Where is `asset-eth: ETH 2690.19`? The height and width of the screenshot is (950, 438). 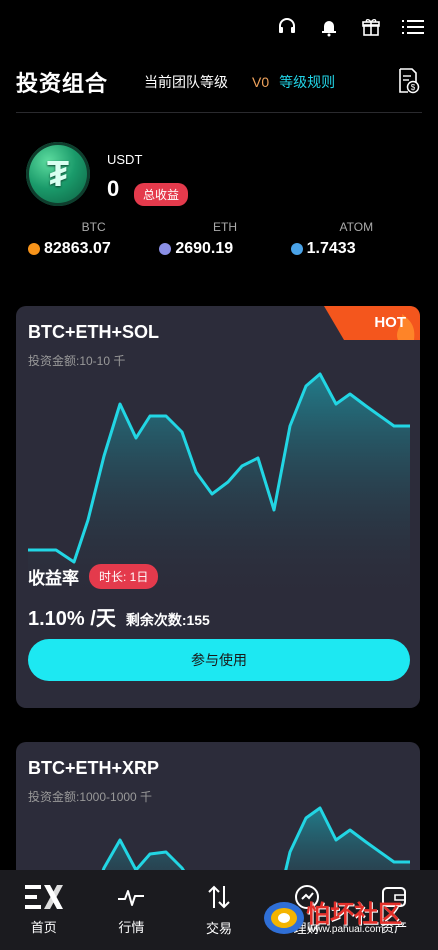
asset-eth: ETH 2690.19 is located at coordinates (224, 239).